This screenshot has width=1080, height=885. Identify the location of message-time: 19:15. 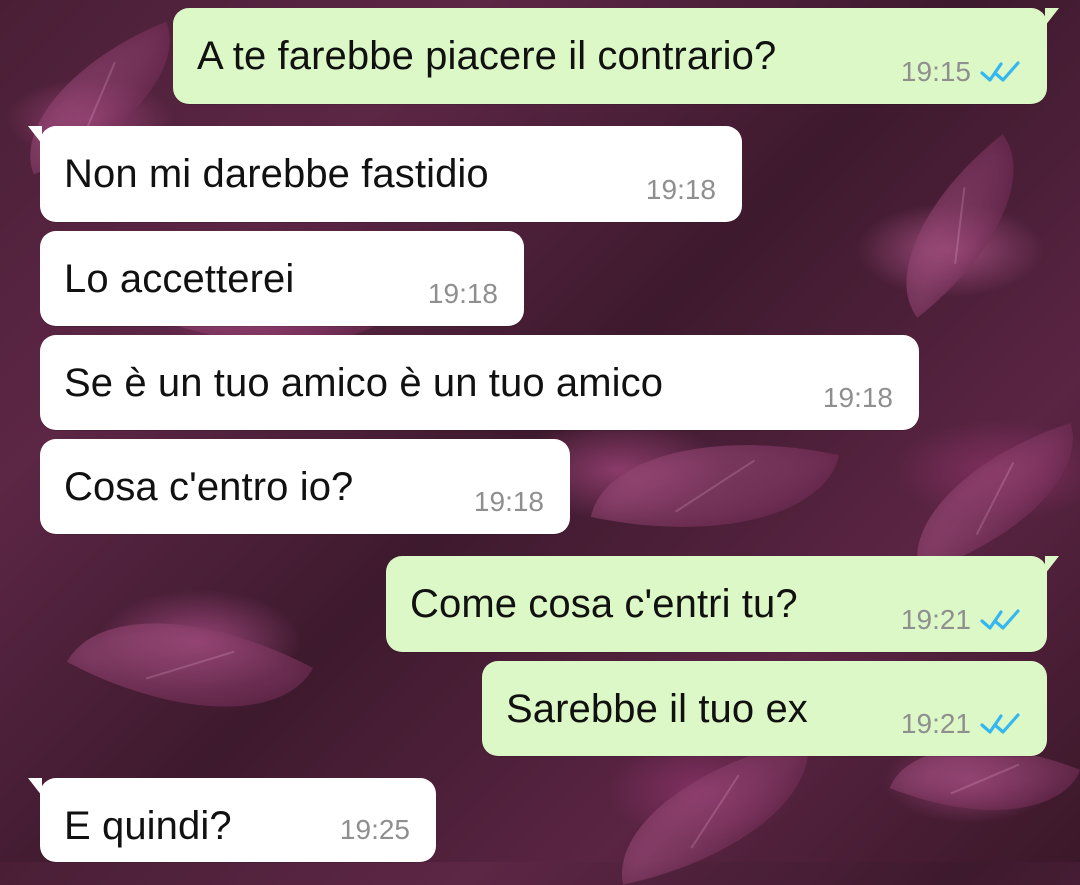
(935, 71).